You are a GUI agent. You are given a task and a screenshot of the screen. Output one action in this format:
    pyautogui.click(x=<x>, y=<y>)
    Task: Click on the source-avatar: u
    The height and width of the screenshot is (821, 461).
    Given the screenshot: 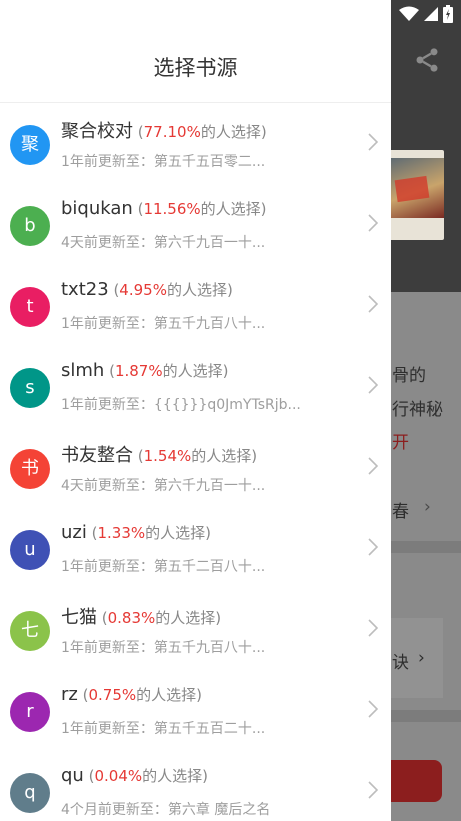 What is the action you would take?
    pyautogui.click(x=30, y=550)
    